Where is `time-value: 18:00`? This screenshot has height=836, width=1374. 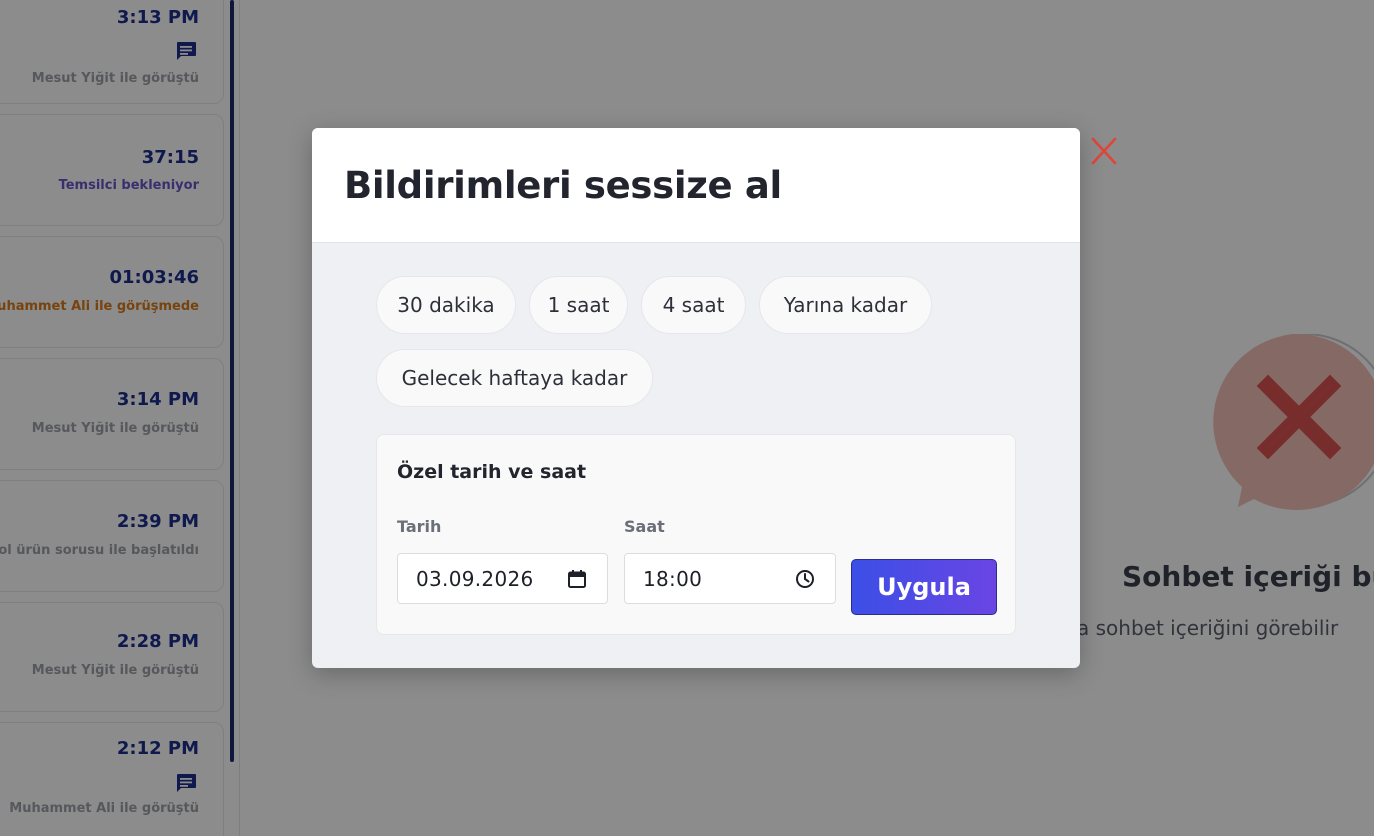
time-value: 18:00 is located at coordinates (673, 578).